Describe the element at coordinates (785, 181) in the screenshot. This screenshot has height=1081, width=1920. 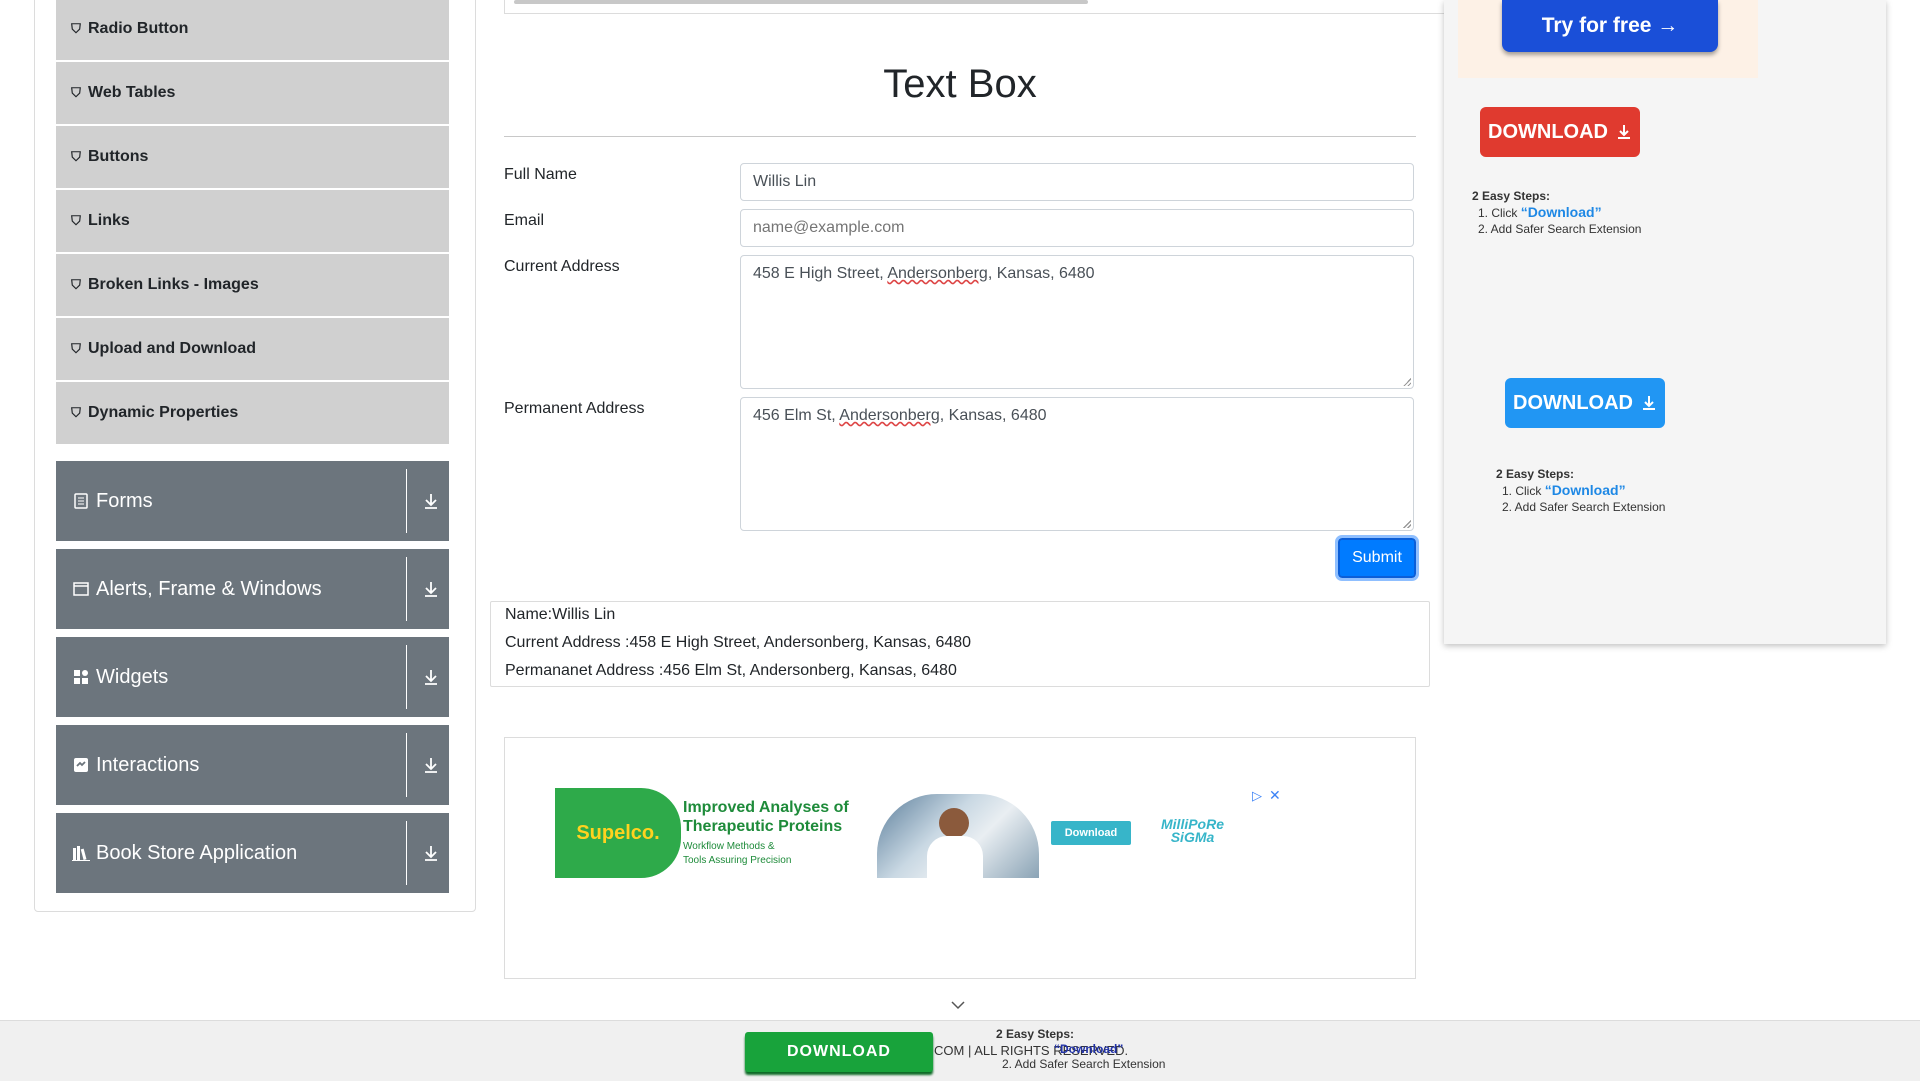
I see `full-name-value: Willis Lin` at that location.